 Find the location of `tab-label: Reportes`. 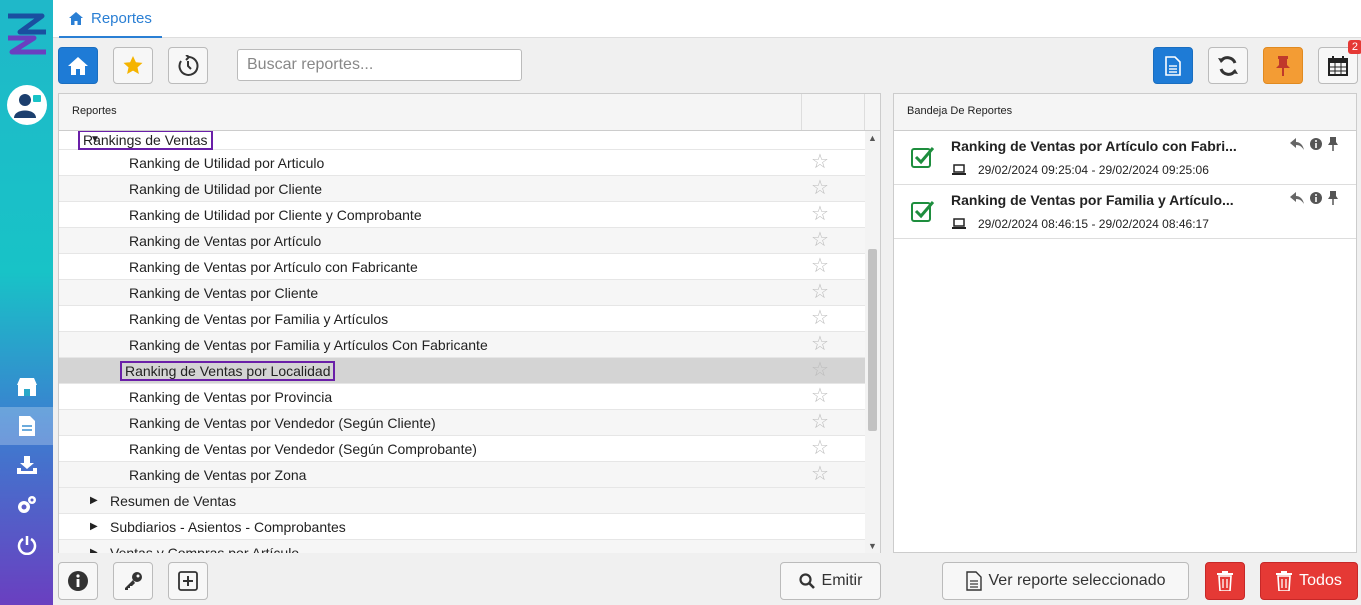

tab-label: Reportes is located at coordinates (121, 18).